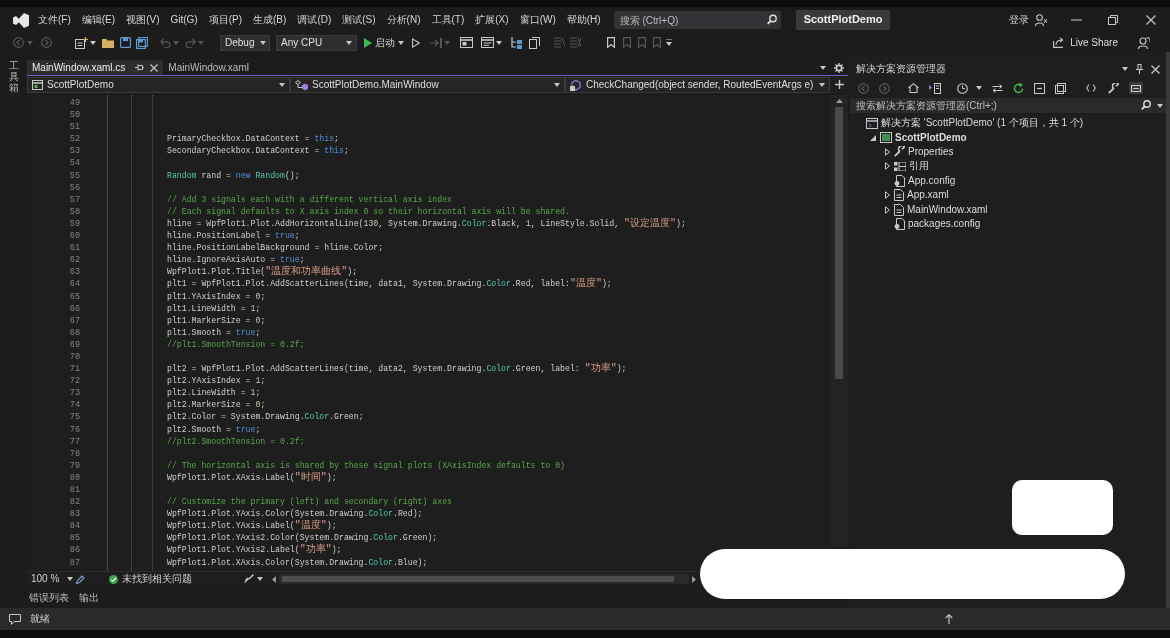 This screenshot has width=1170, height=638. Describe the element at coordinates (448, 20) in the screenshot. I see `menu-item: 工具(T)` at that location.